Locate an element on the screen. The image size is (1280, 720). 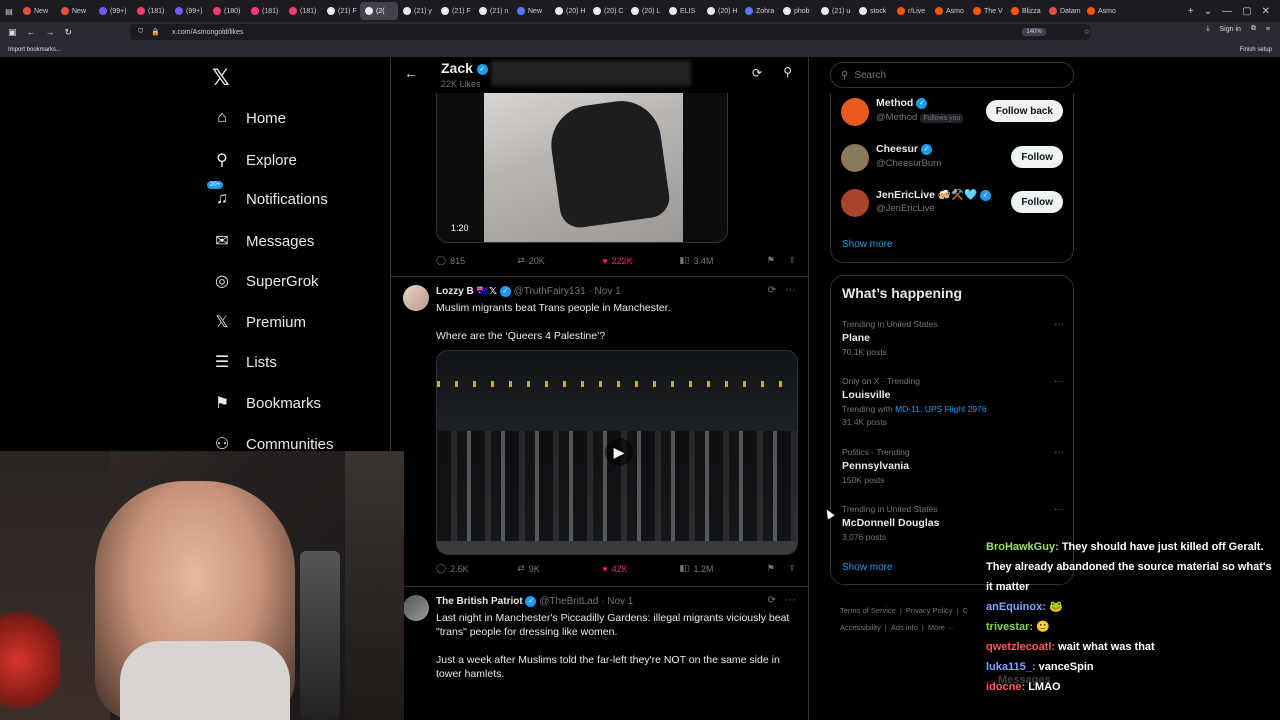
follow-button: Follow back is located at coordinates (1024, 111).